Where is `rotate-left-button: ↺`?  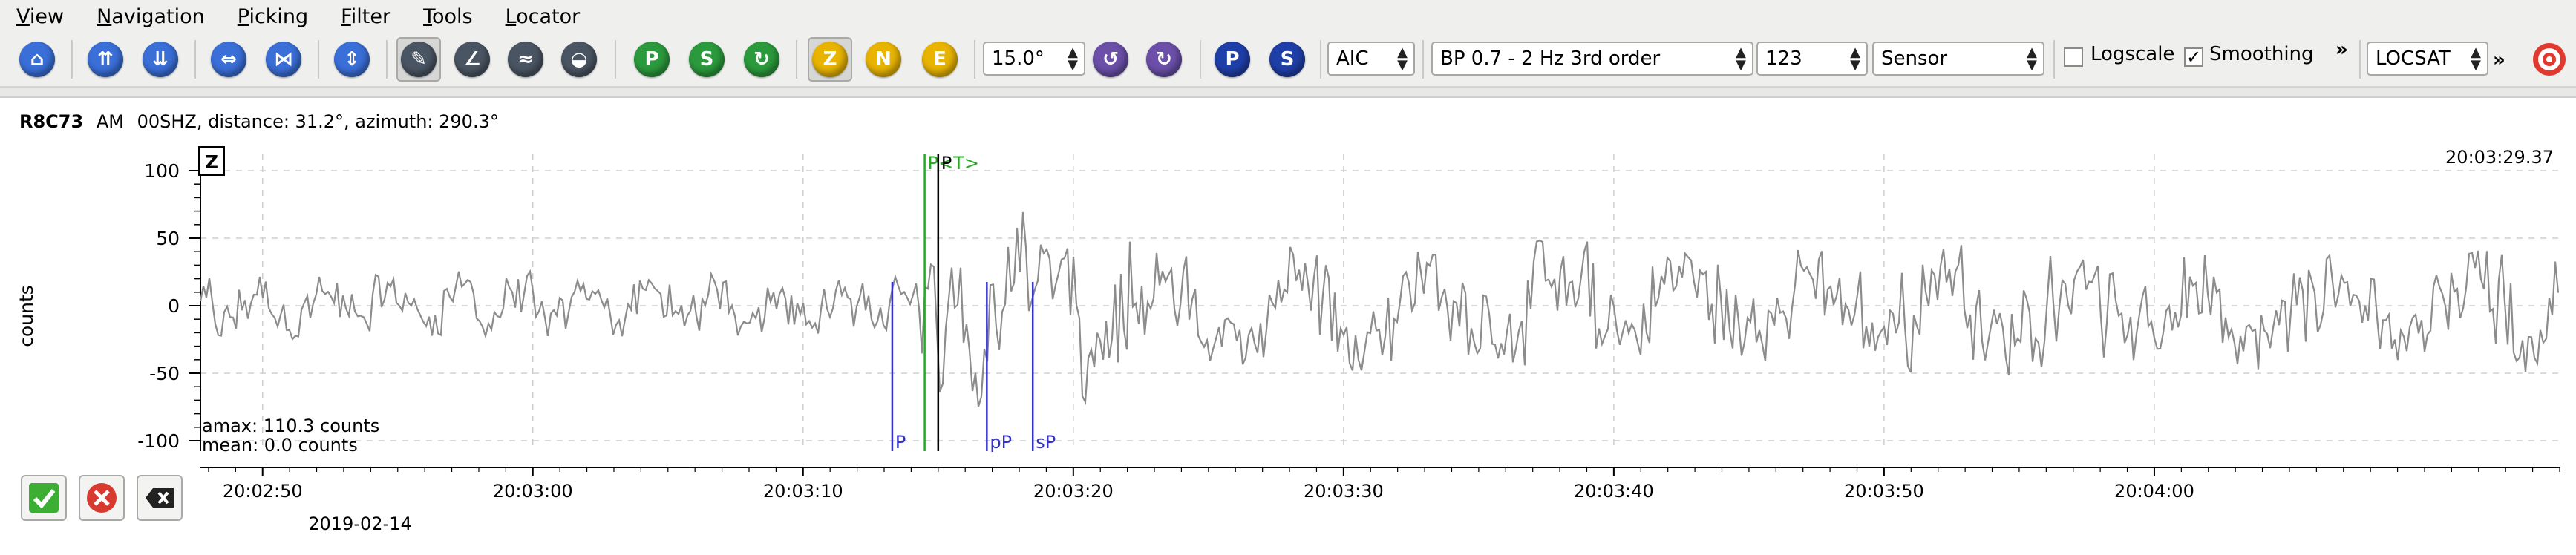 rotate-left-button: ↺ is located at coordinates (1110, 59).